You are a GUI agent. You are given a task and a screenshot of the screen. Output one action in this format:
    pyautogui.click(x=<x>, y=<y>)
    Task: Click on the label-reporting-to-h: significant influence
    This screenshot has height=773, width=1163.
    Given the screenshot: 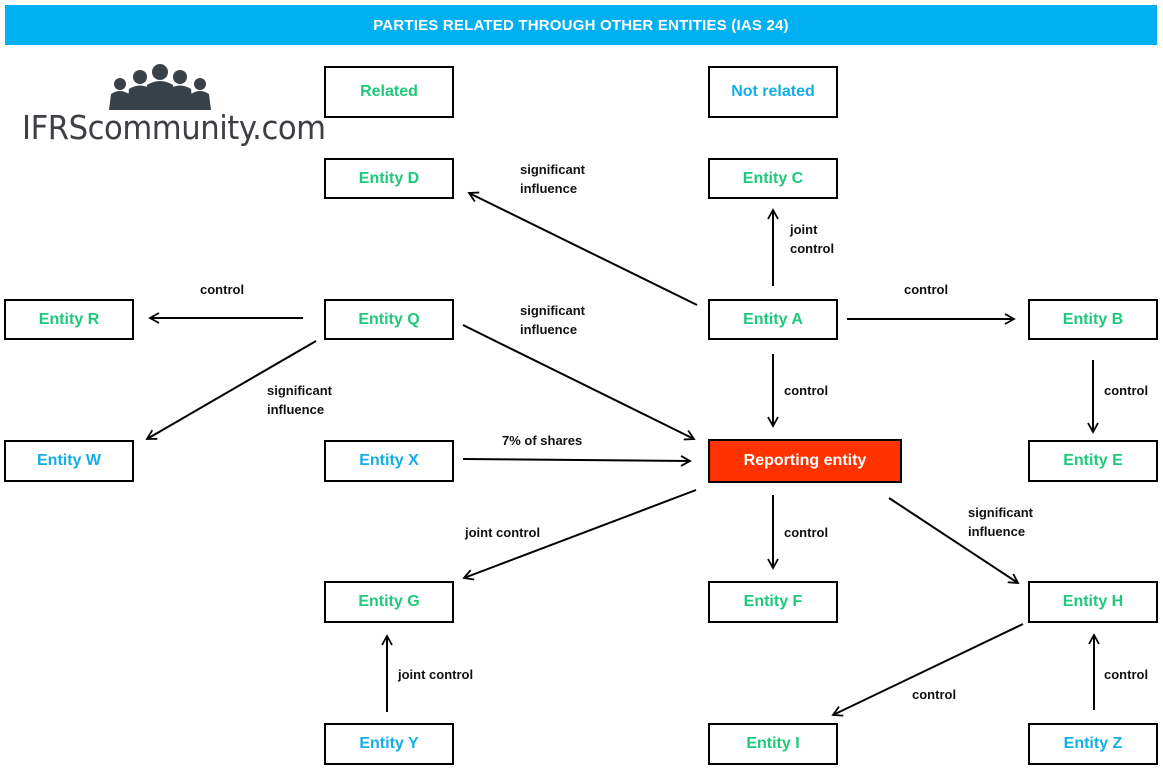 What is the action you would take?
    pyautogui.click(x=1001, y=522)
    